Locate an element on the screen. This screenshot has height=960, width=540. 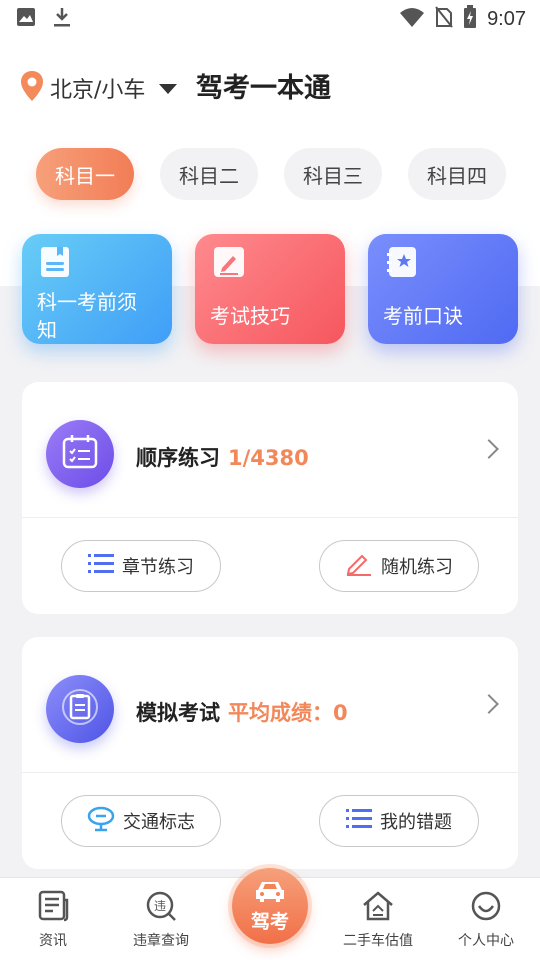
location-selector: 北京/小车 is located at coordinates (99, 88).